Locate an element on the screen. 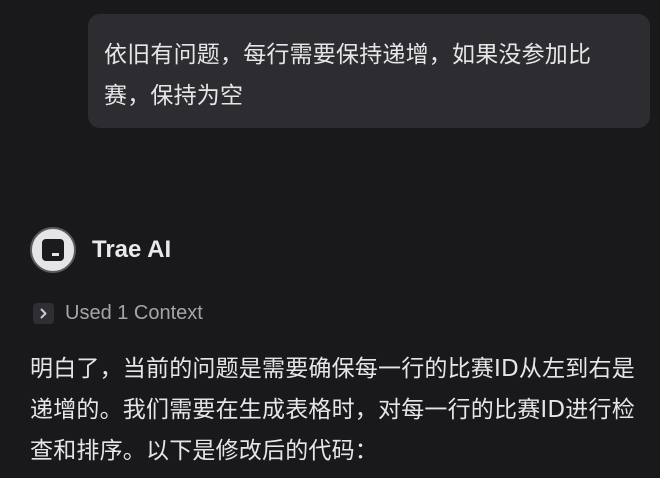  user-message-text: 依旧有问题，每行需要保持递增，如果没参加比赛，保持为空 is located at coordinates (348, 75).